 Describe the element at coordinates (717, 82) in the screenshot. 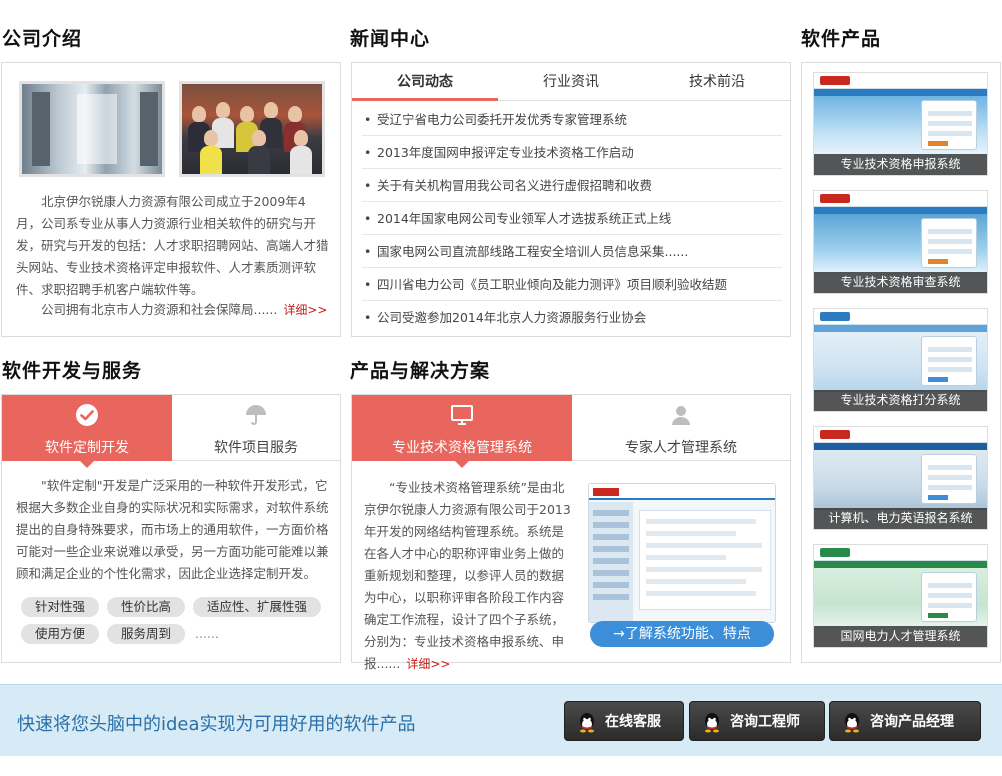

I see `tab-tech-frontier: 技术前沿` at that location.